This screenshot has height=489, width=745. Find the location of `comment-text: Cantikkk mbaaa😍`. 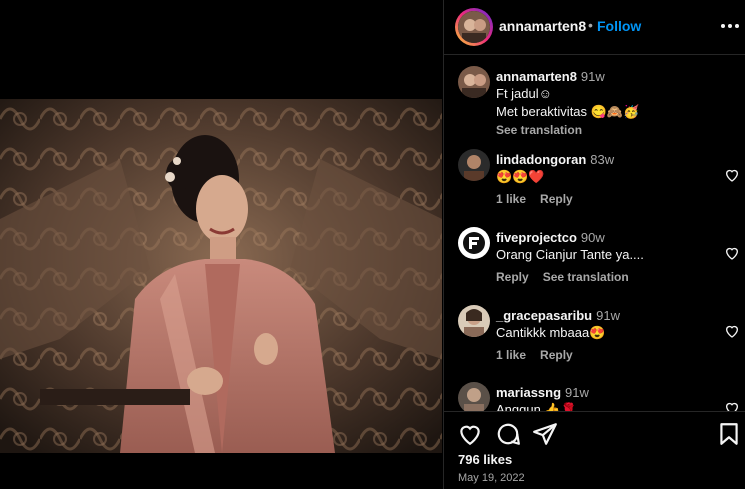

comment-text: Cantikkk mbaaa😍 is located at coordinates (551, 332).